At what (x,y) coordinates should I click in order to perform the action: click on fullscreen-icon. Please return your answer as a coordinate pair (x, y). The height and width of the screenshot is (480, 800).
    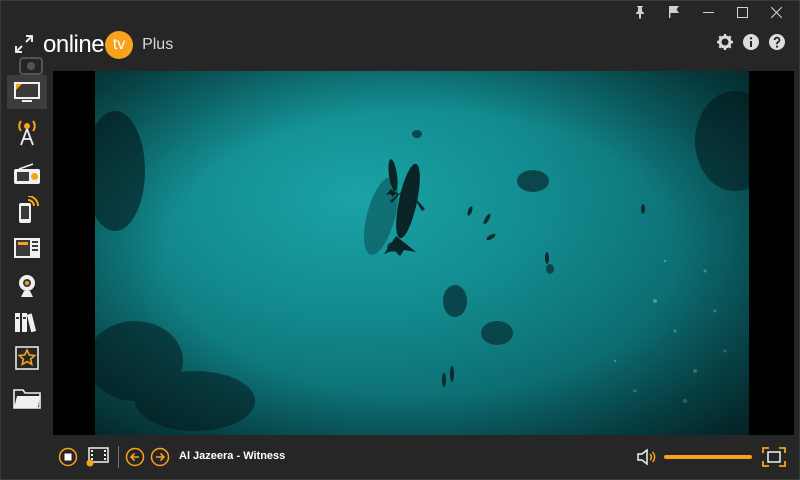
    Looking at the image, I should click on (774, 457).